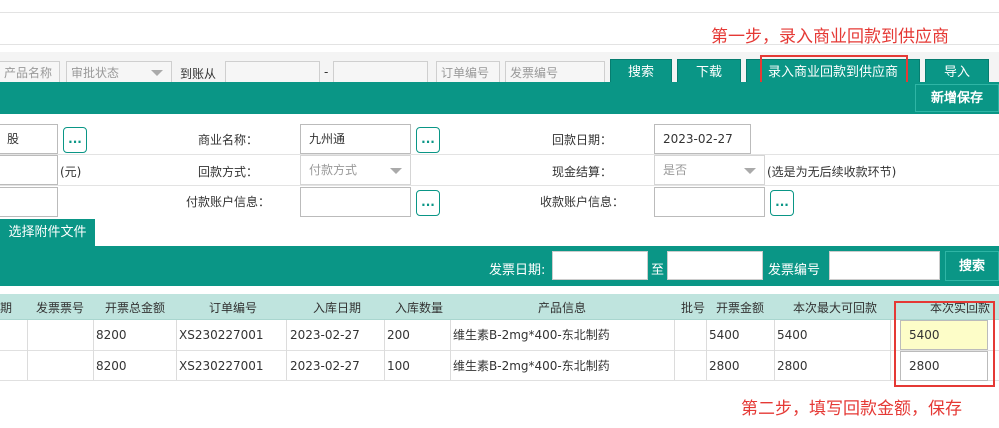 Image resolution: width=999 pixels, height=428 pixels. Describe the element at coordinates (832, 172) in the screenshot. I see `cash-settle-note: (选是为无后续收款环节)` at that location.